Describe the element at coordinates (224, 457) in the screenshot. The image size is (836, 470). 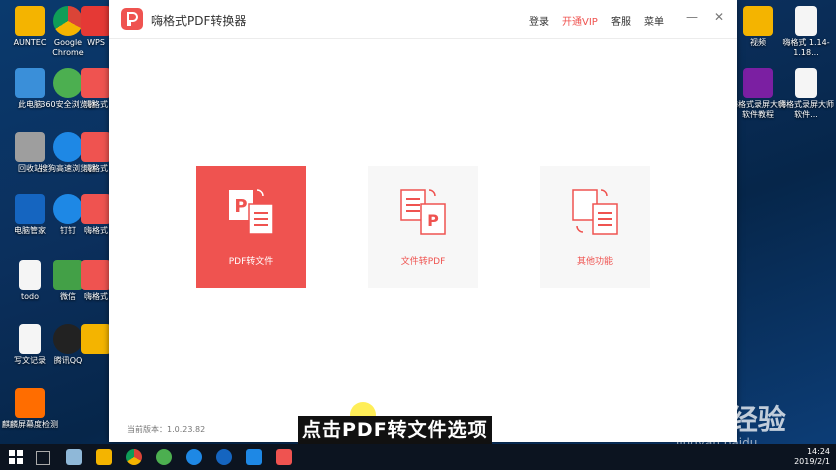
I see `pc-manager-taskbar-icon` at that location.